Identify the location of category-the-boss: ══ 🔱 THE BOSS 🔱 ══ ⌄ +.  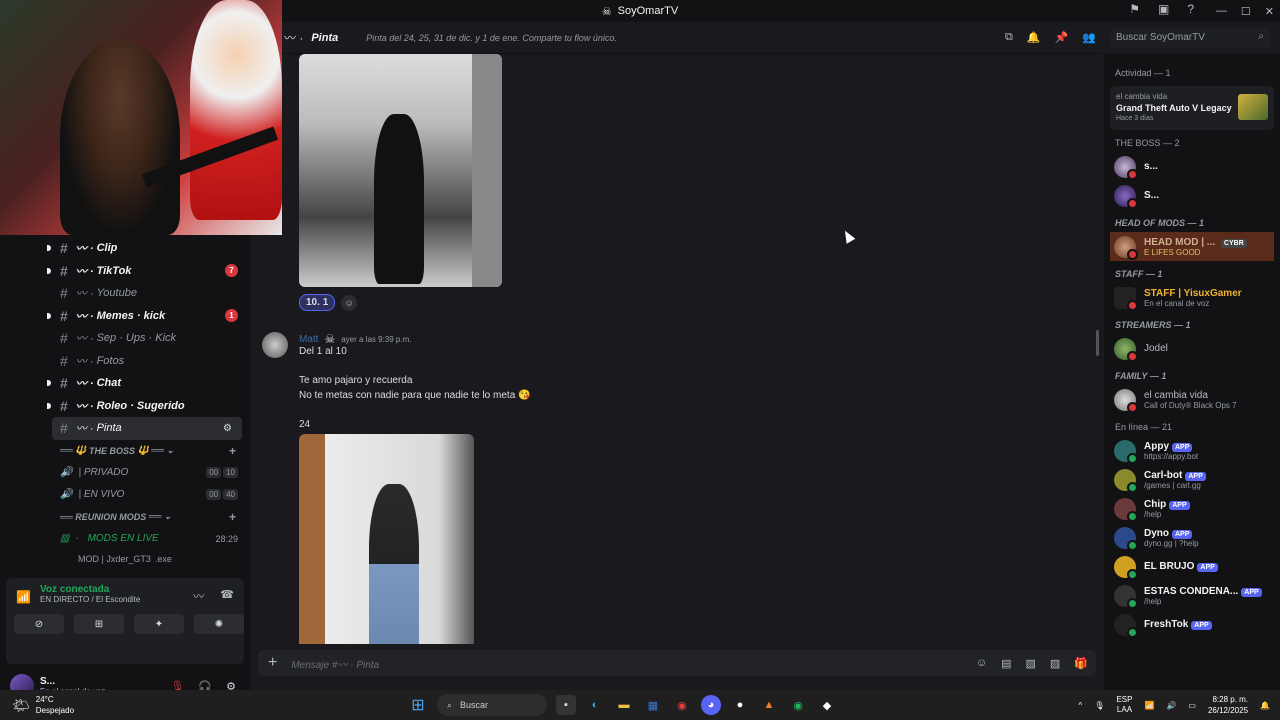
(125, 451).